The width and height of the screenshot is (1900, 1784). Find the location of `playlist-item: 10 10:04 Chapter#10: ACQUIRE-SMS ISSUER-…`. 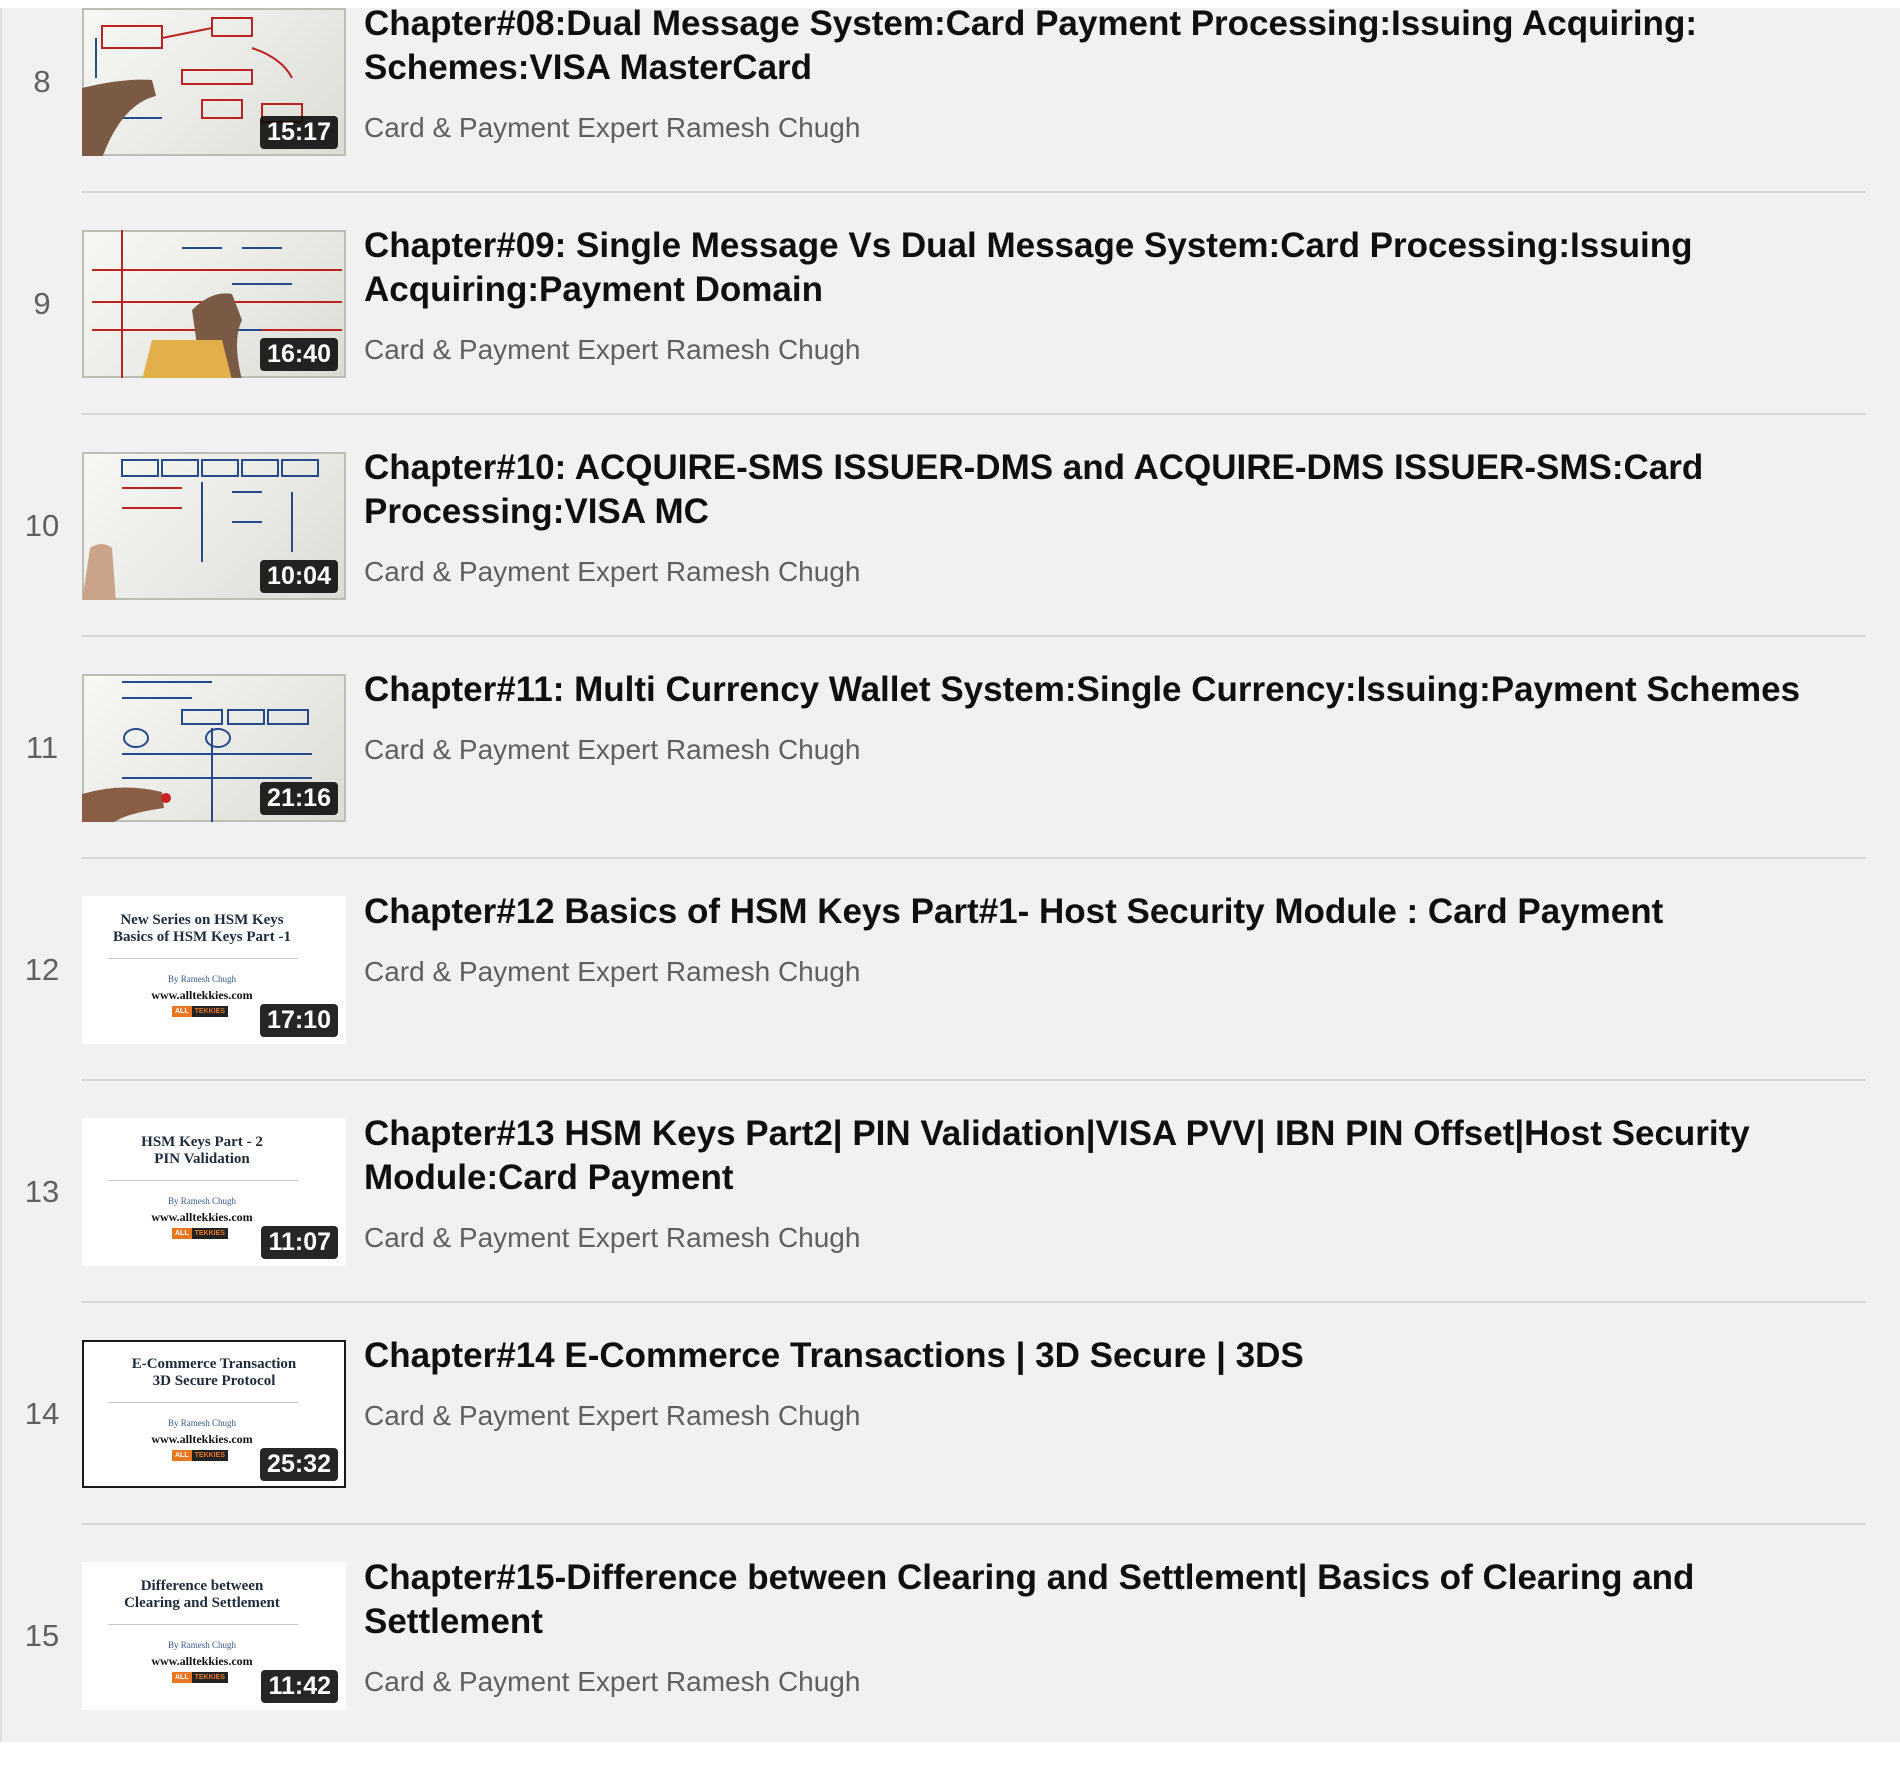

playlist-item: 10 10:04 Chapter#10: ACQUIRE-SMS ISSUER-… is located at coordinates (951, 561).